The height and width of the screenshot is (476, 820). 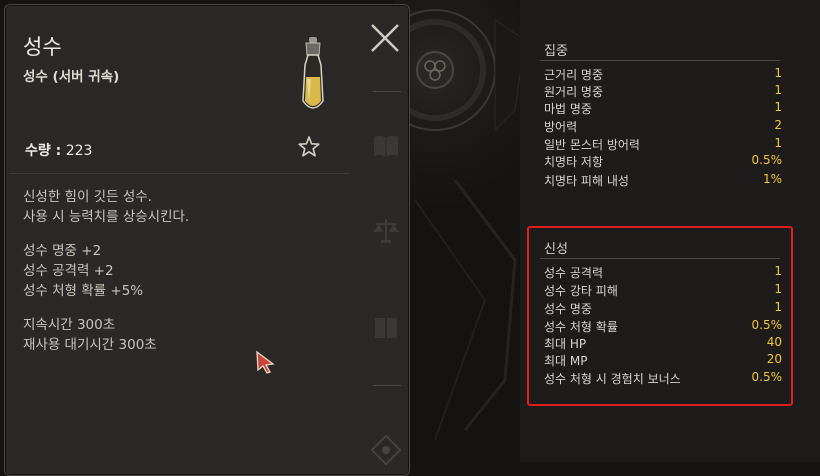 I want to click on highlight-box, so click(x=660, y=316).